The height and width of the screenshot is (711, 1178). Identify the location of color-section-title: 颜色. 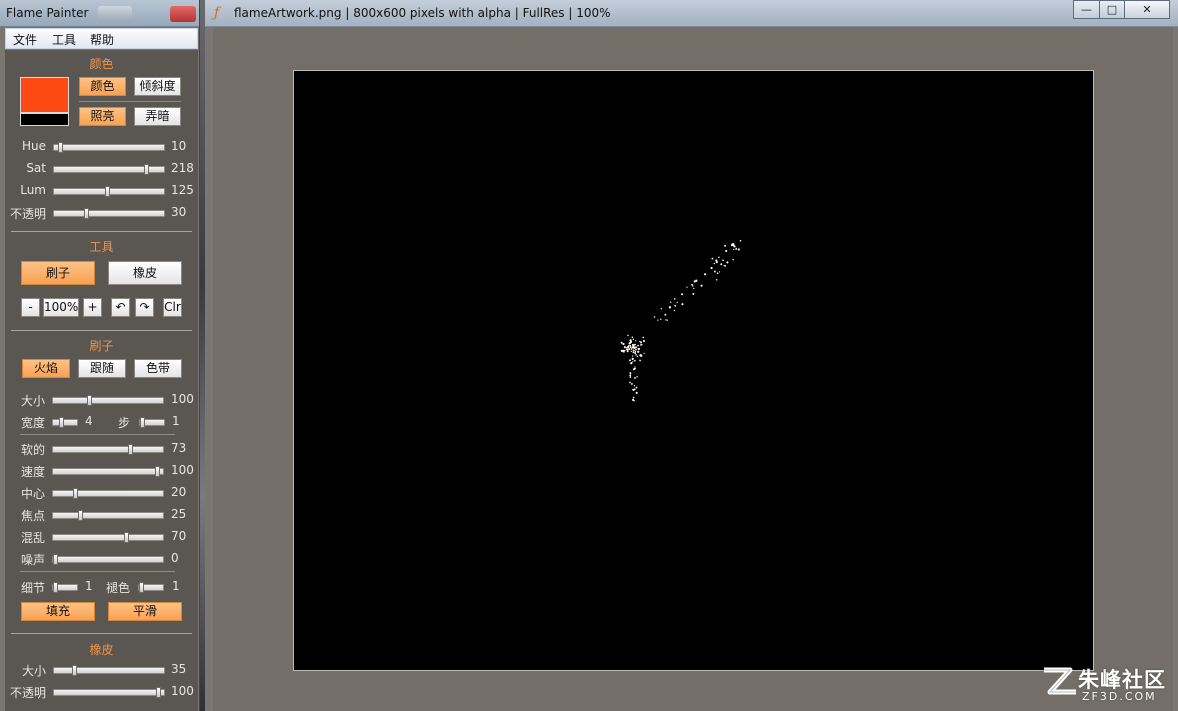
(101, 64).